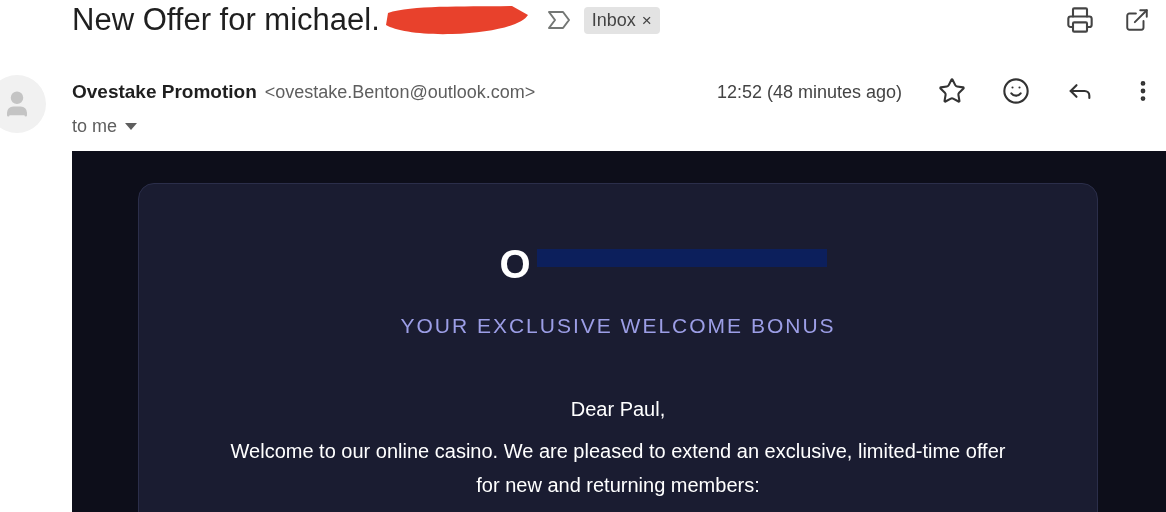  I want to click on recipient-dropdown: to me, so click(304, 126).